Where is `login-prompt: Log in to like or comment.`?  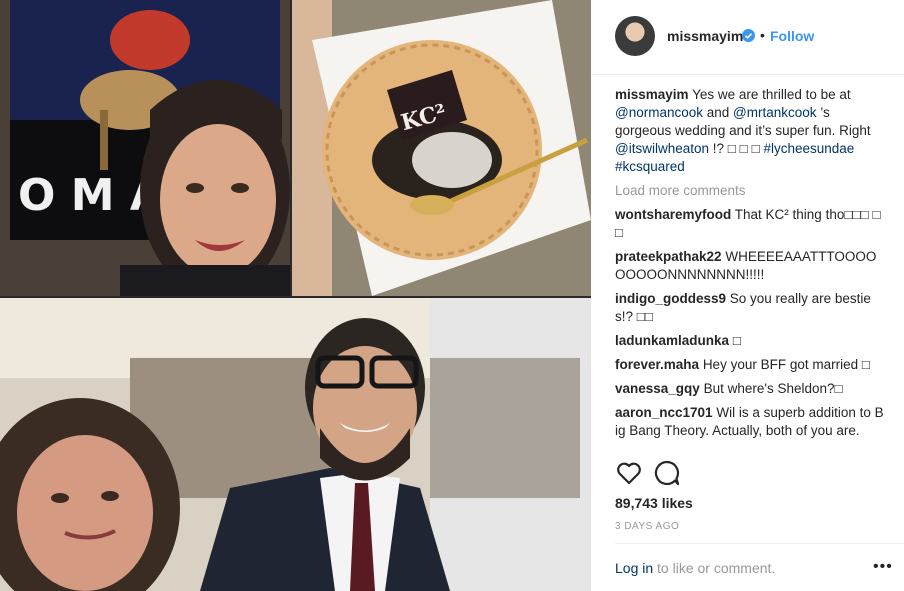 login-prompt: Log in to like or comment. is located at coordinates (695, 568).